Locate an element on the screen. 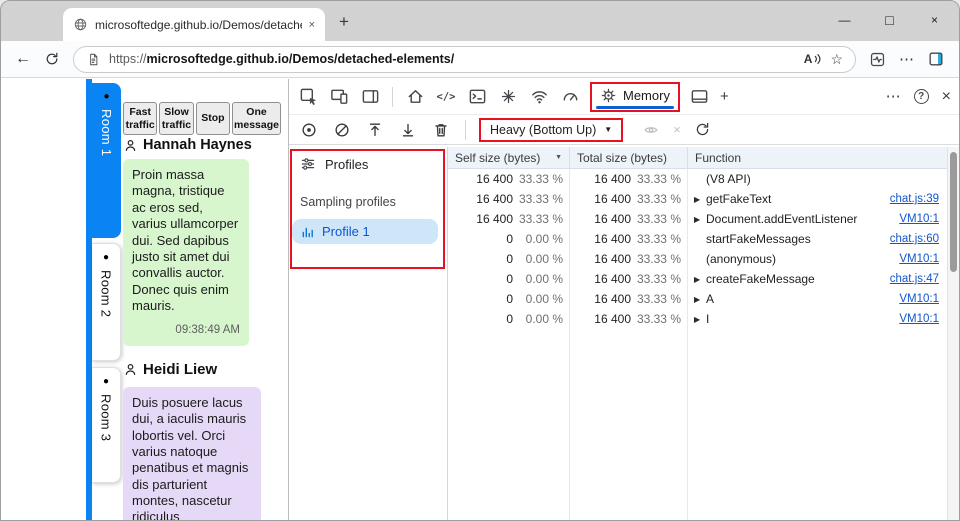 Image resolution: width=960 pixels, height=521 pixels. profile-chart-icon is located at coordinates (307, 232).